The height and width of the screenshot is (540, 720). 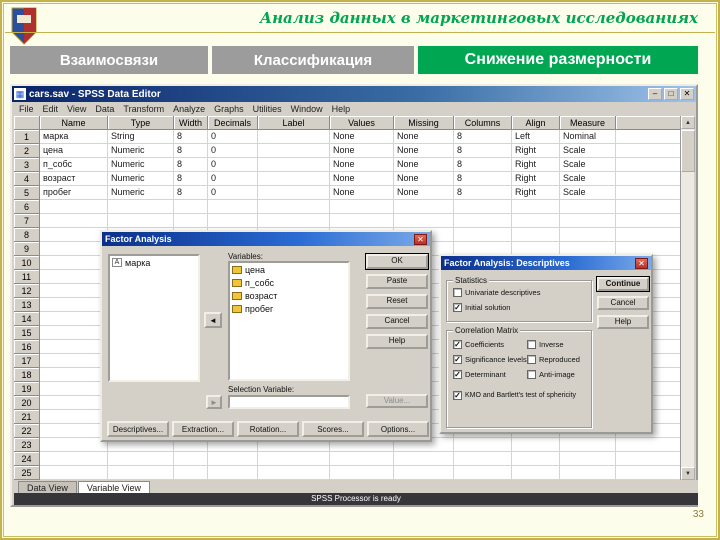 I want to click on menu-transform: Transform, so click(x=143, y=109).